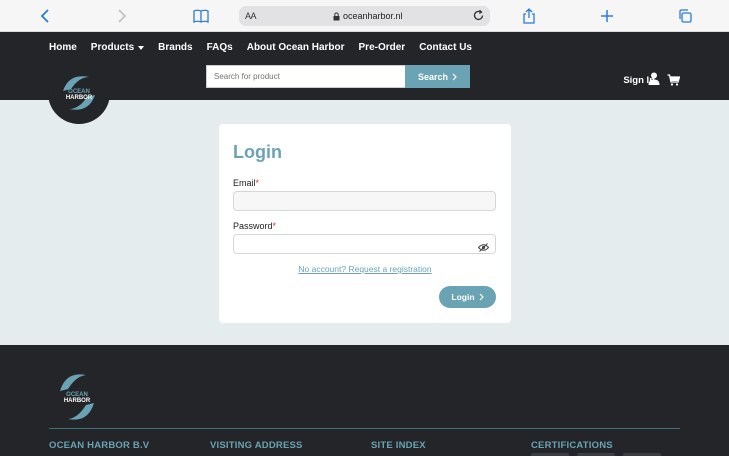 The image size is (729, 456). What do you see at coordinates (478, 16) in the screenshot?
I see `reload-icon` at bounding box center [478, 16].